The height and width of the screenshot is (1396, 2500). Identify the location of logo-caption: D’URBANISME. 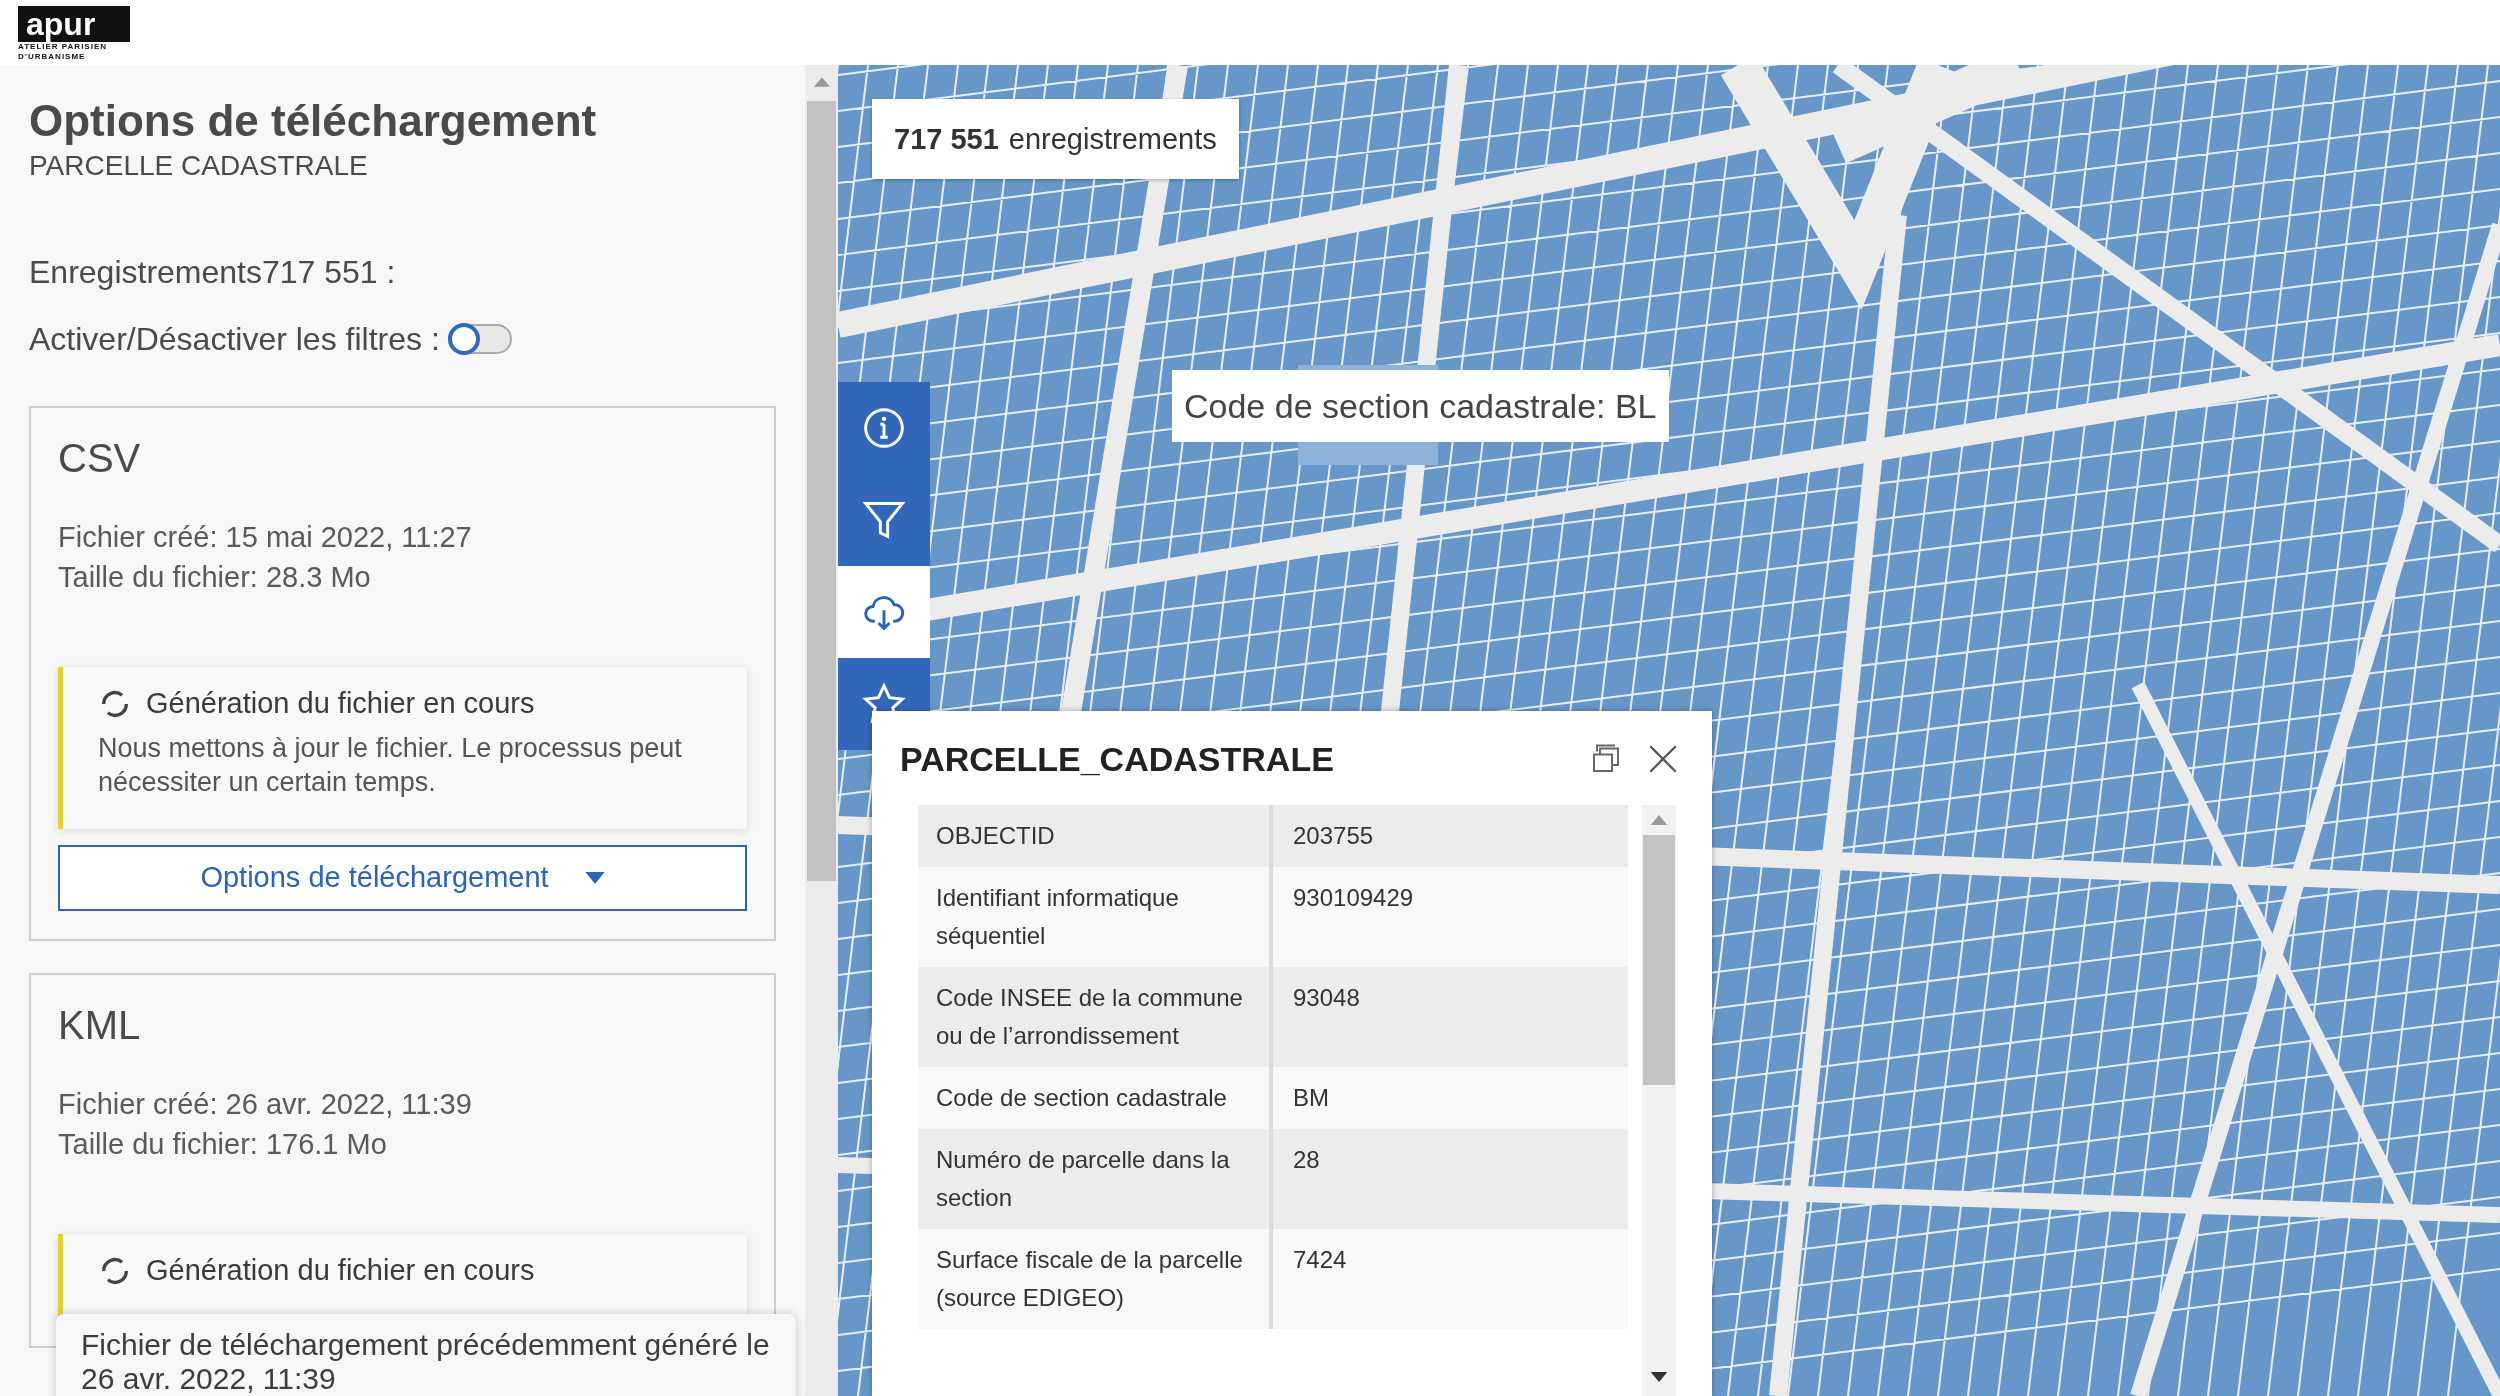
(52, 57).